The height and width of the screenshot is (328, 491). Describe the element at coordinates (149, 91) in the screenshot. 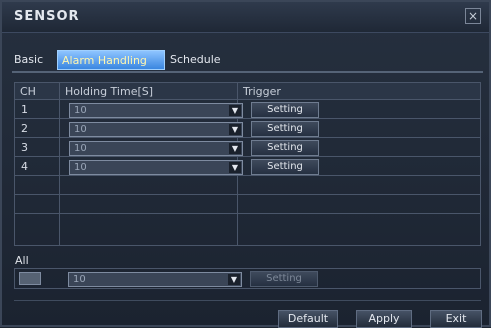

I see `header-holding-time: Holding Time[S]` at that location.